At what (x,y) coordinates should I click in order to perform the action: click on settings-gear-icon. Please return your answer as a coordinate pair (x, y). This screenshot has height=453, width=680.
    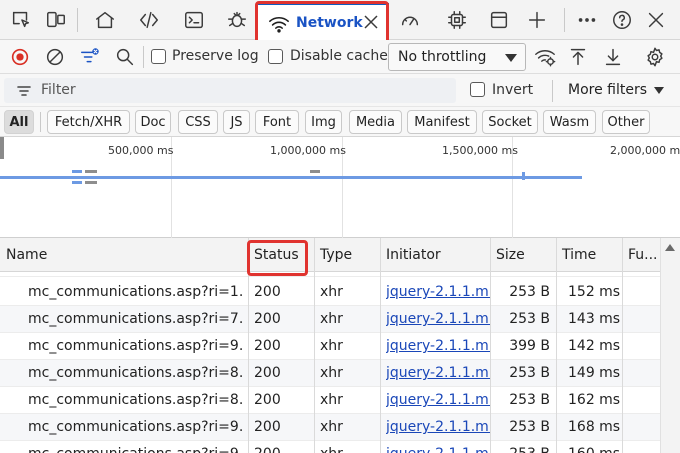
    Looking at the image, I should click on (655, 57).